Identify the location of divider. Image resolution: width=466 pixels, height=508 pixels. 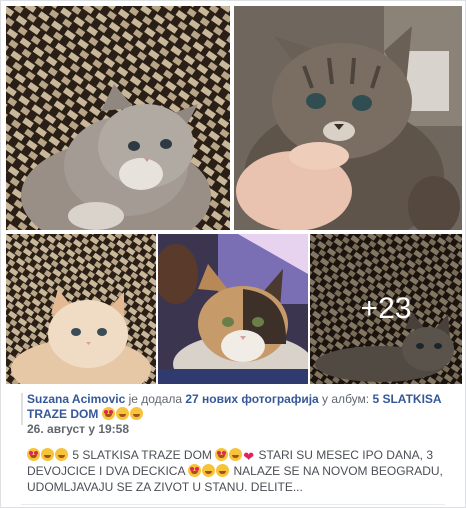
(233, 504).